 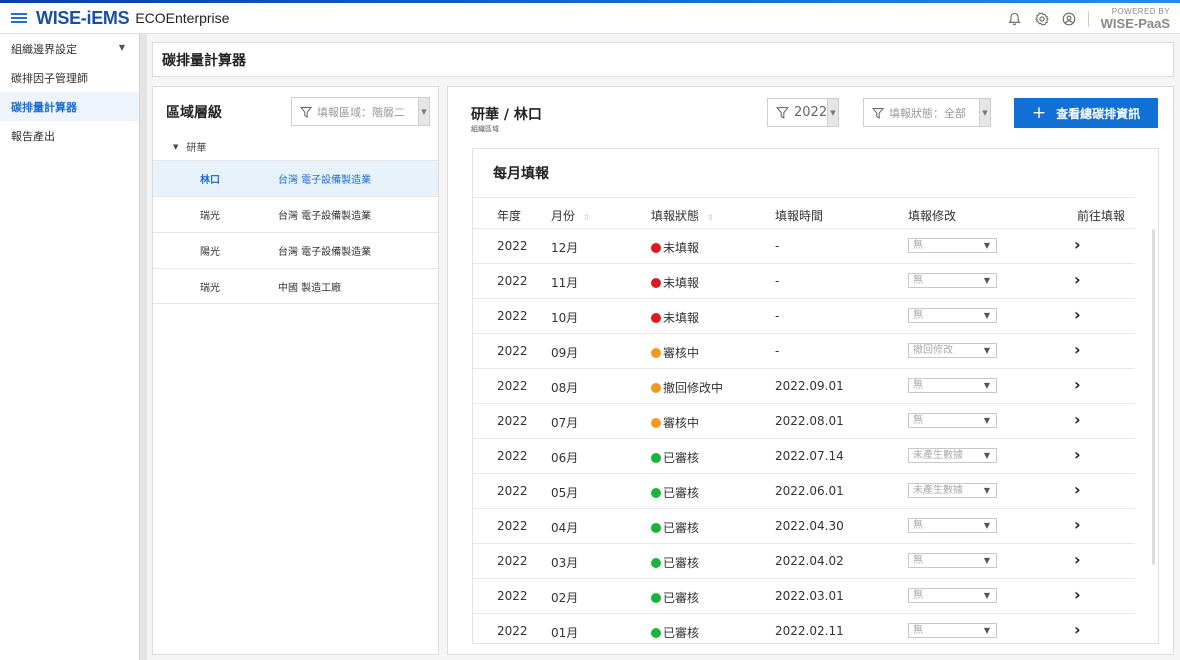 What do you see at coordinates (69, 77) in the screenshot?
I see `sidebar-item-factor-manager: 碳排因子管理師` at bounding box center [69, 77].